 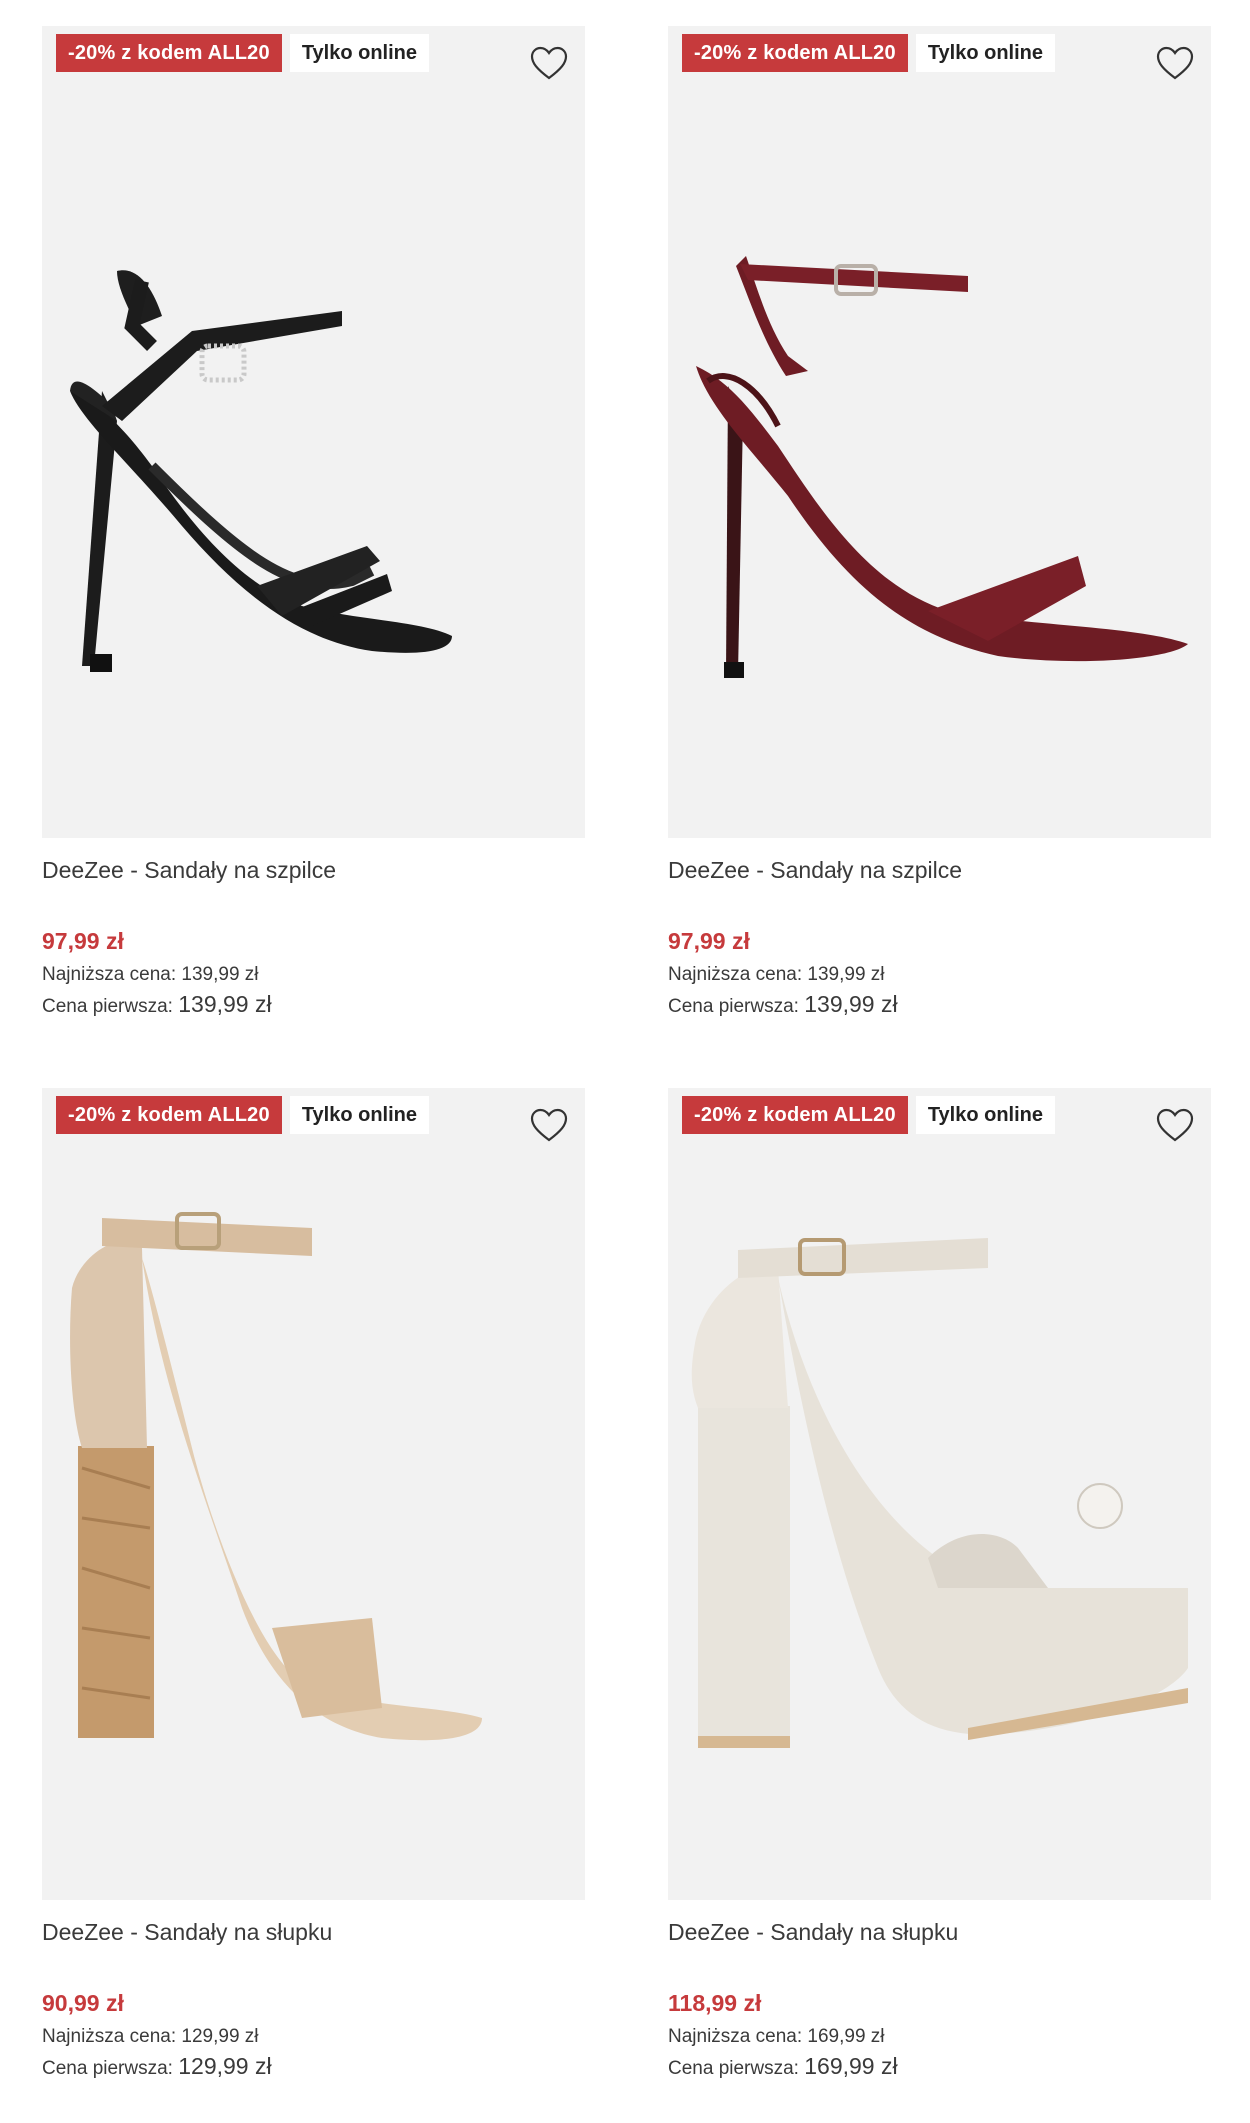 I want to click on cream-platform-sandal-image, so click(x=939, y=1493).